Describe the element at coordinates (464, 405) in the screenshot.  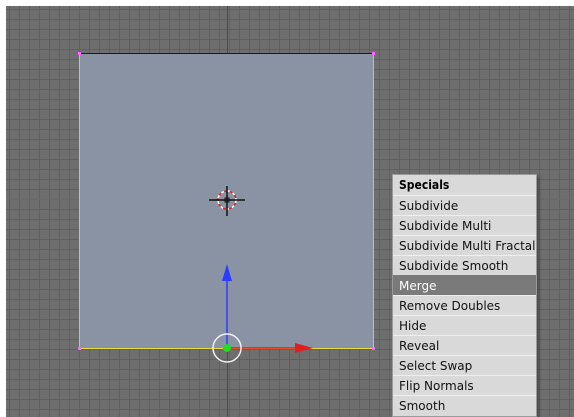
I see `menu-item-smooth: Smooth` at that location.